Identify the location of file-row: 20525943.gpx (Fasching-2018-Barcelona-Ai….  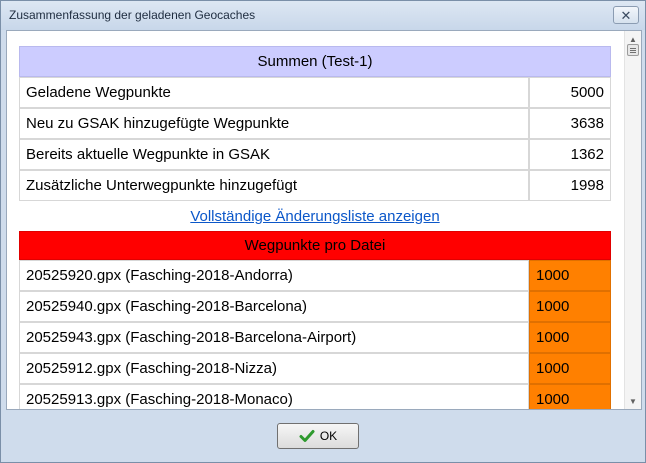
(315, 337).